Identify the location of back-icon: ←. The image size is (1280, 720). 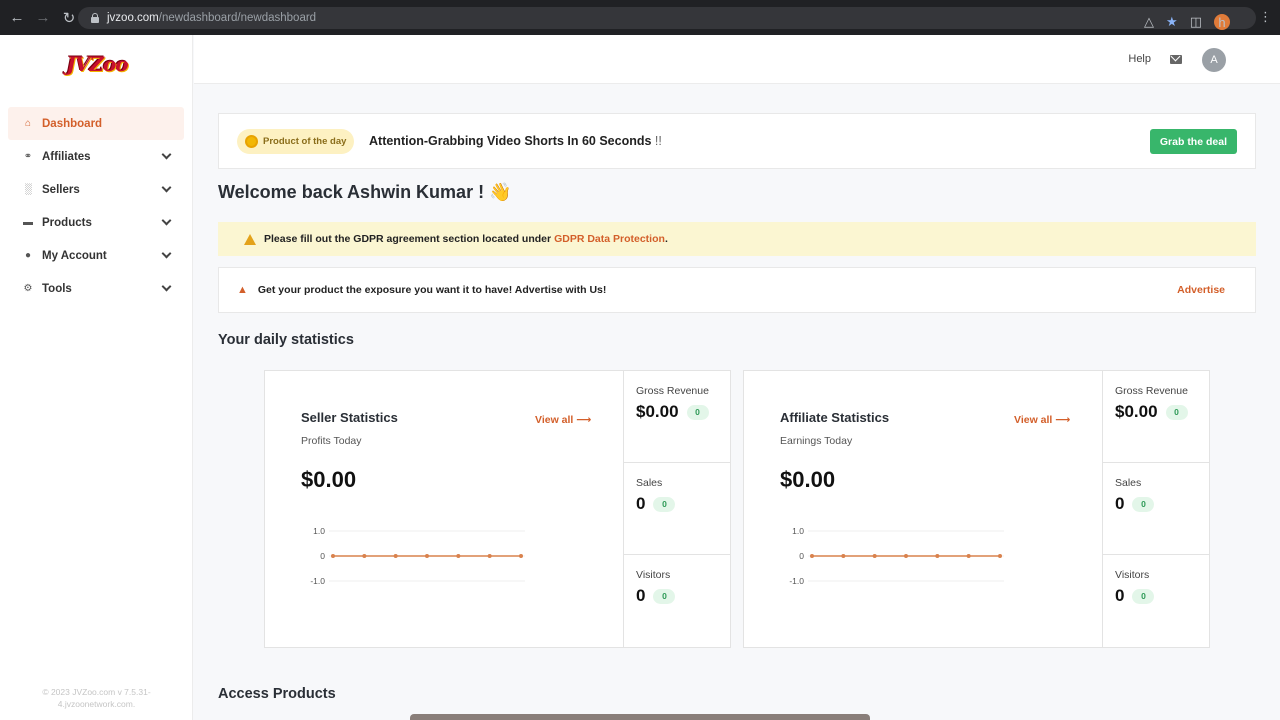
(17, 18).